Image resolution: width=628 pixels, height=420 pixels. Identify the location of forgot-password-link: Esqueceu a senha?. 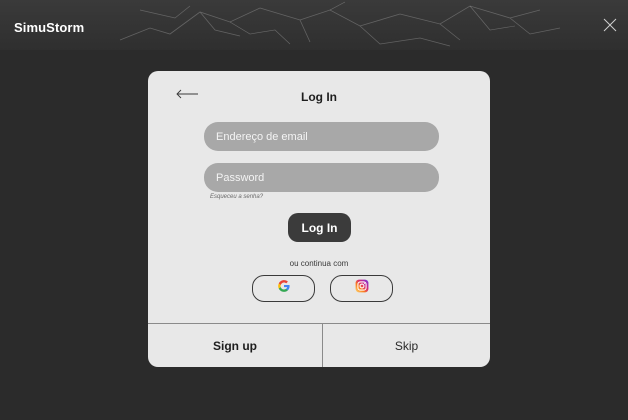
(236, 197).